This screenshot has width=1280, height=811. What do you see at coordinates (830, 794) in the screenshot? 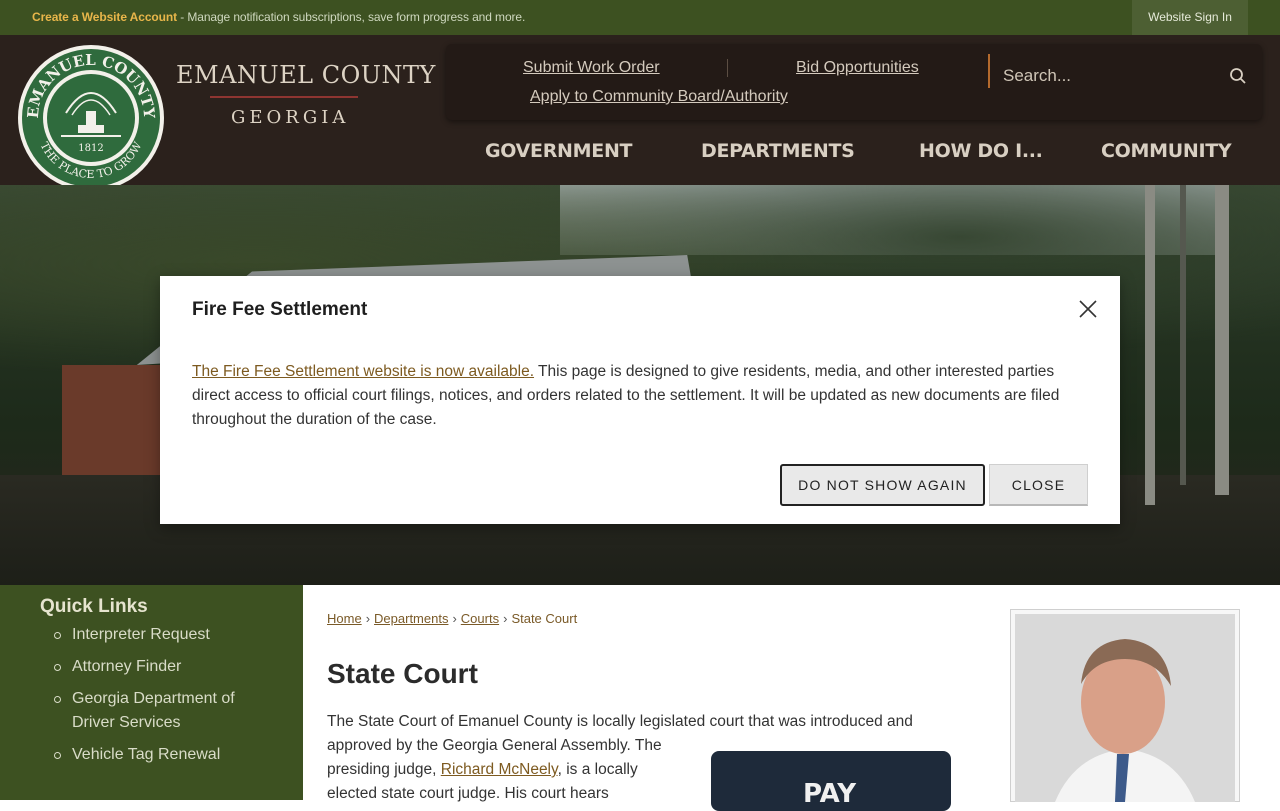
I see `pay-label: PAY` at bounding box center [830, 794].